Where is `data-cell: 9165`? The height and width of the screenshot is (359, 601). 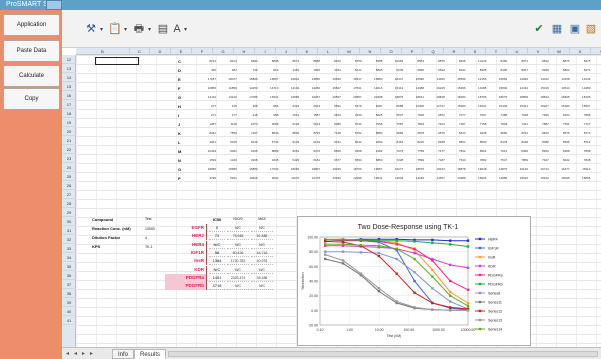
data-cell: 9165 is located at coordinates (247, 151).